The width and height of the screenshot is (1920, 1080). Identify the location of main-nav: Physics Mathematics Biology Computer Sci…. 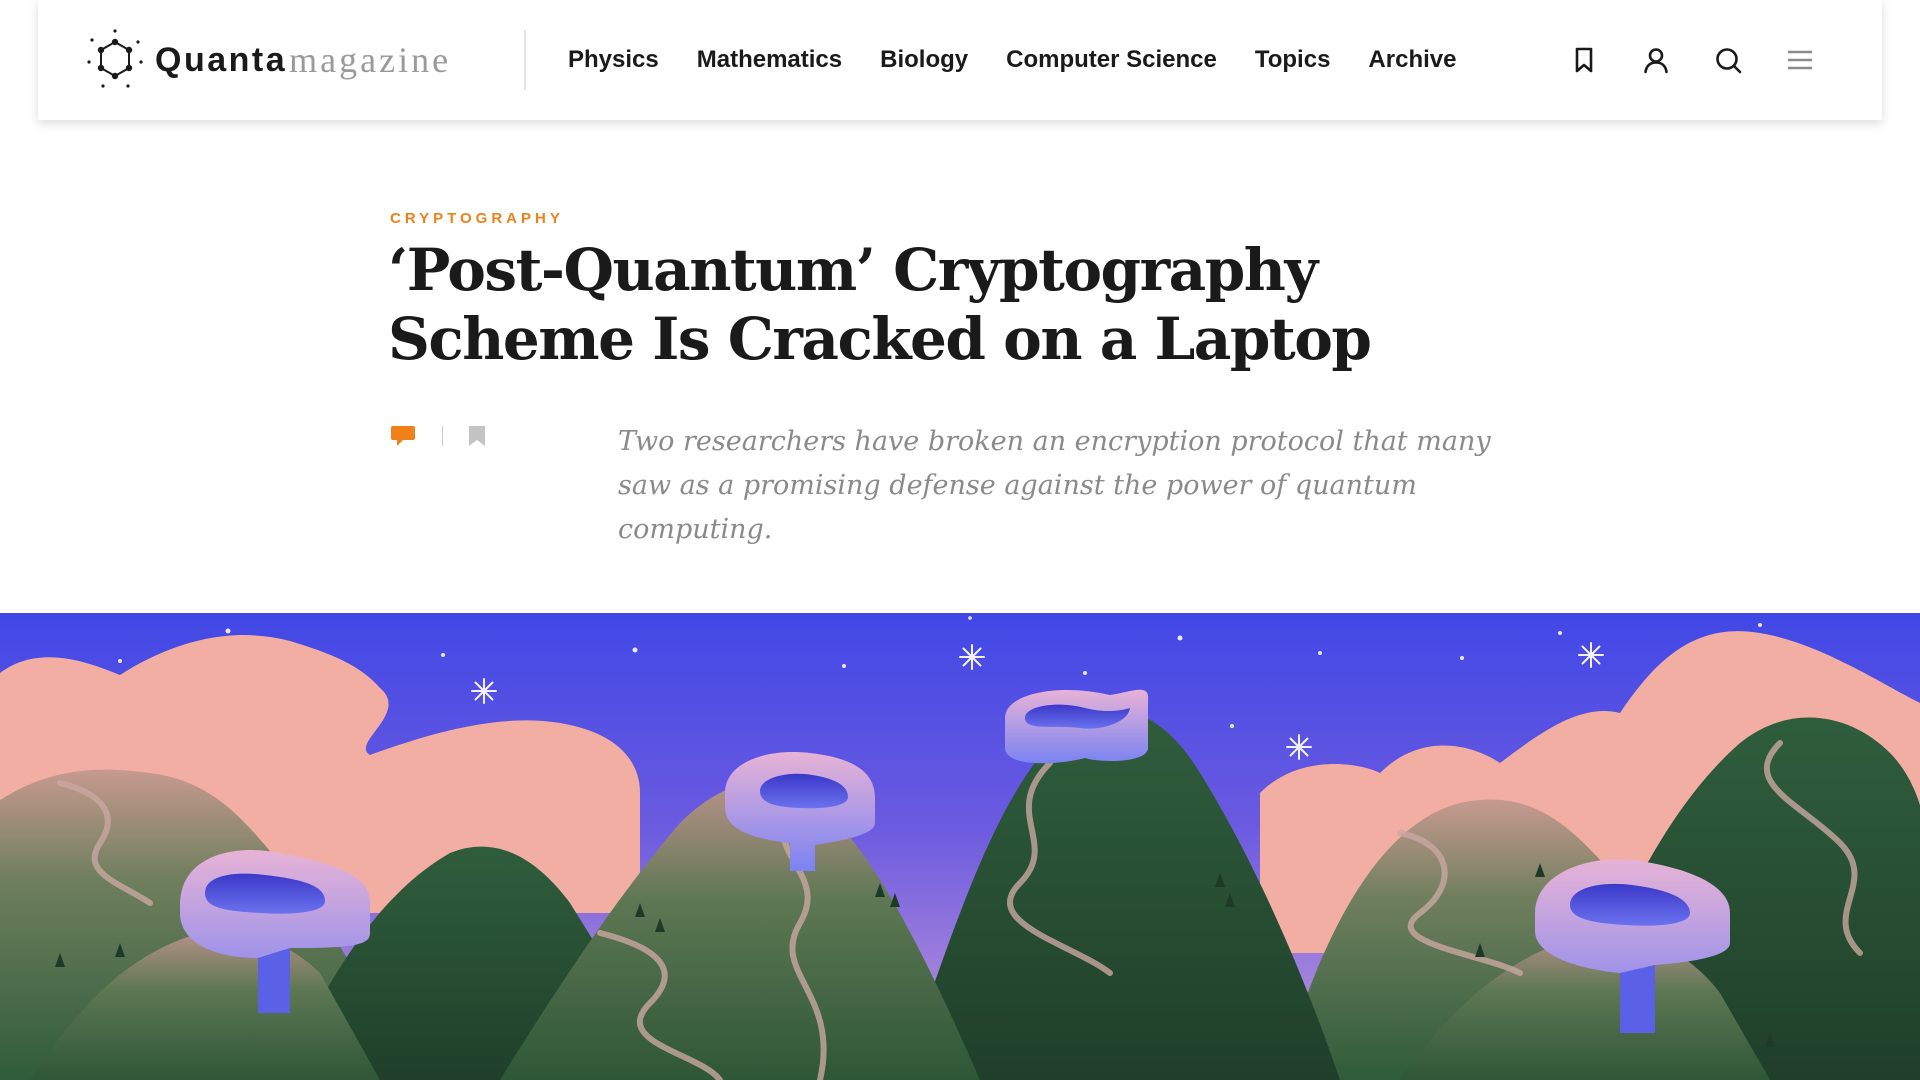
(1012, 60).